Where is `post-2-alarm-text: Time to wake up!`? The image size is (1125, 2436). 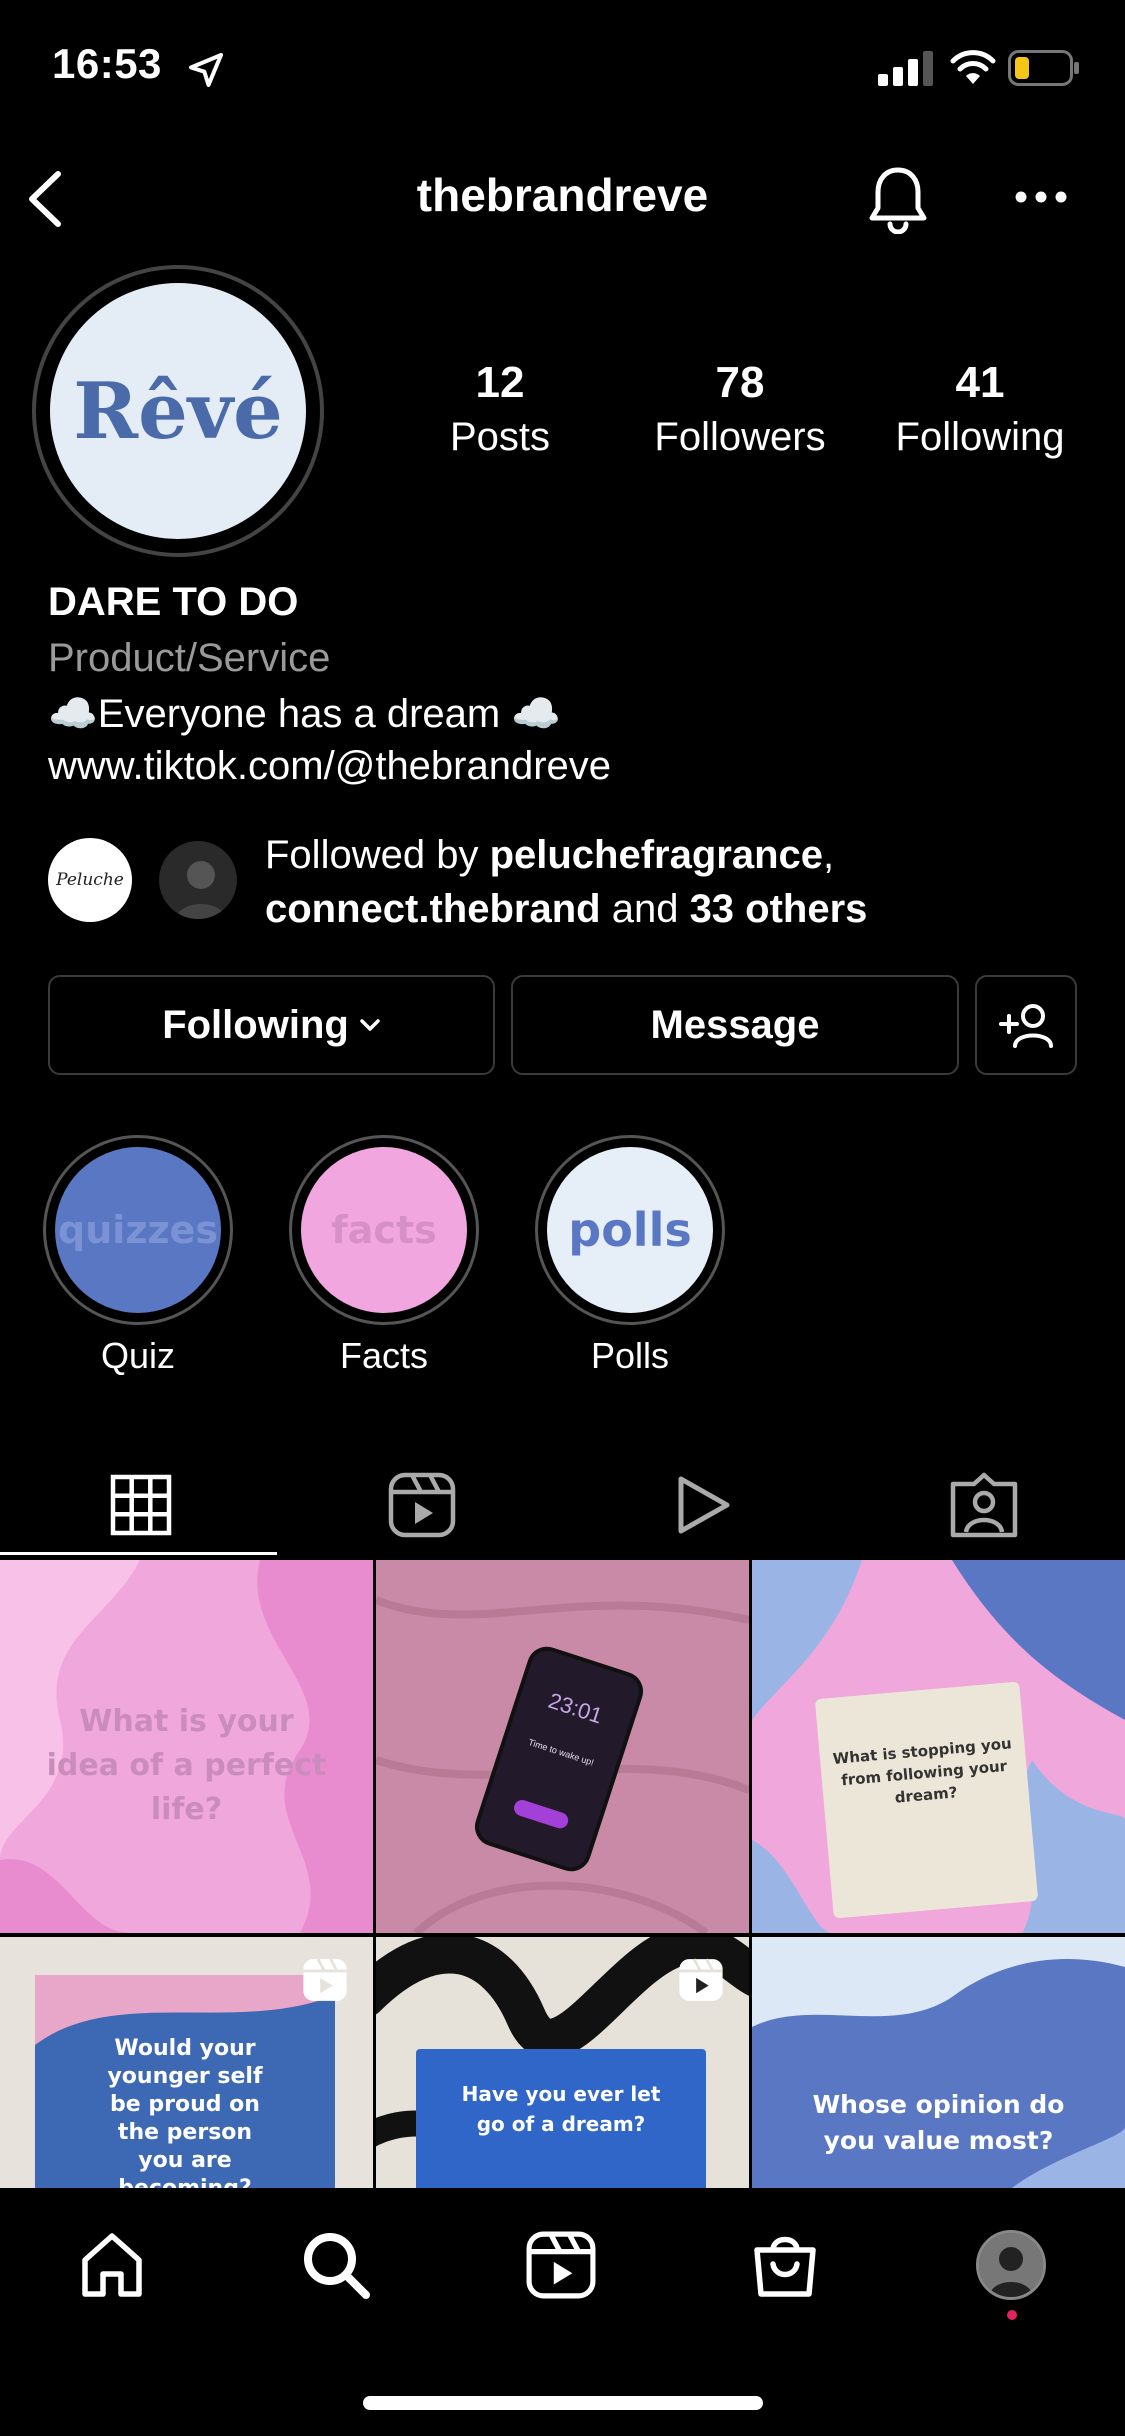
post-2-alarm-text: Time to wake up! is located at coordinates (561, 1752).